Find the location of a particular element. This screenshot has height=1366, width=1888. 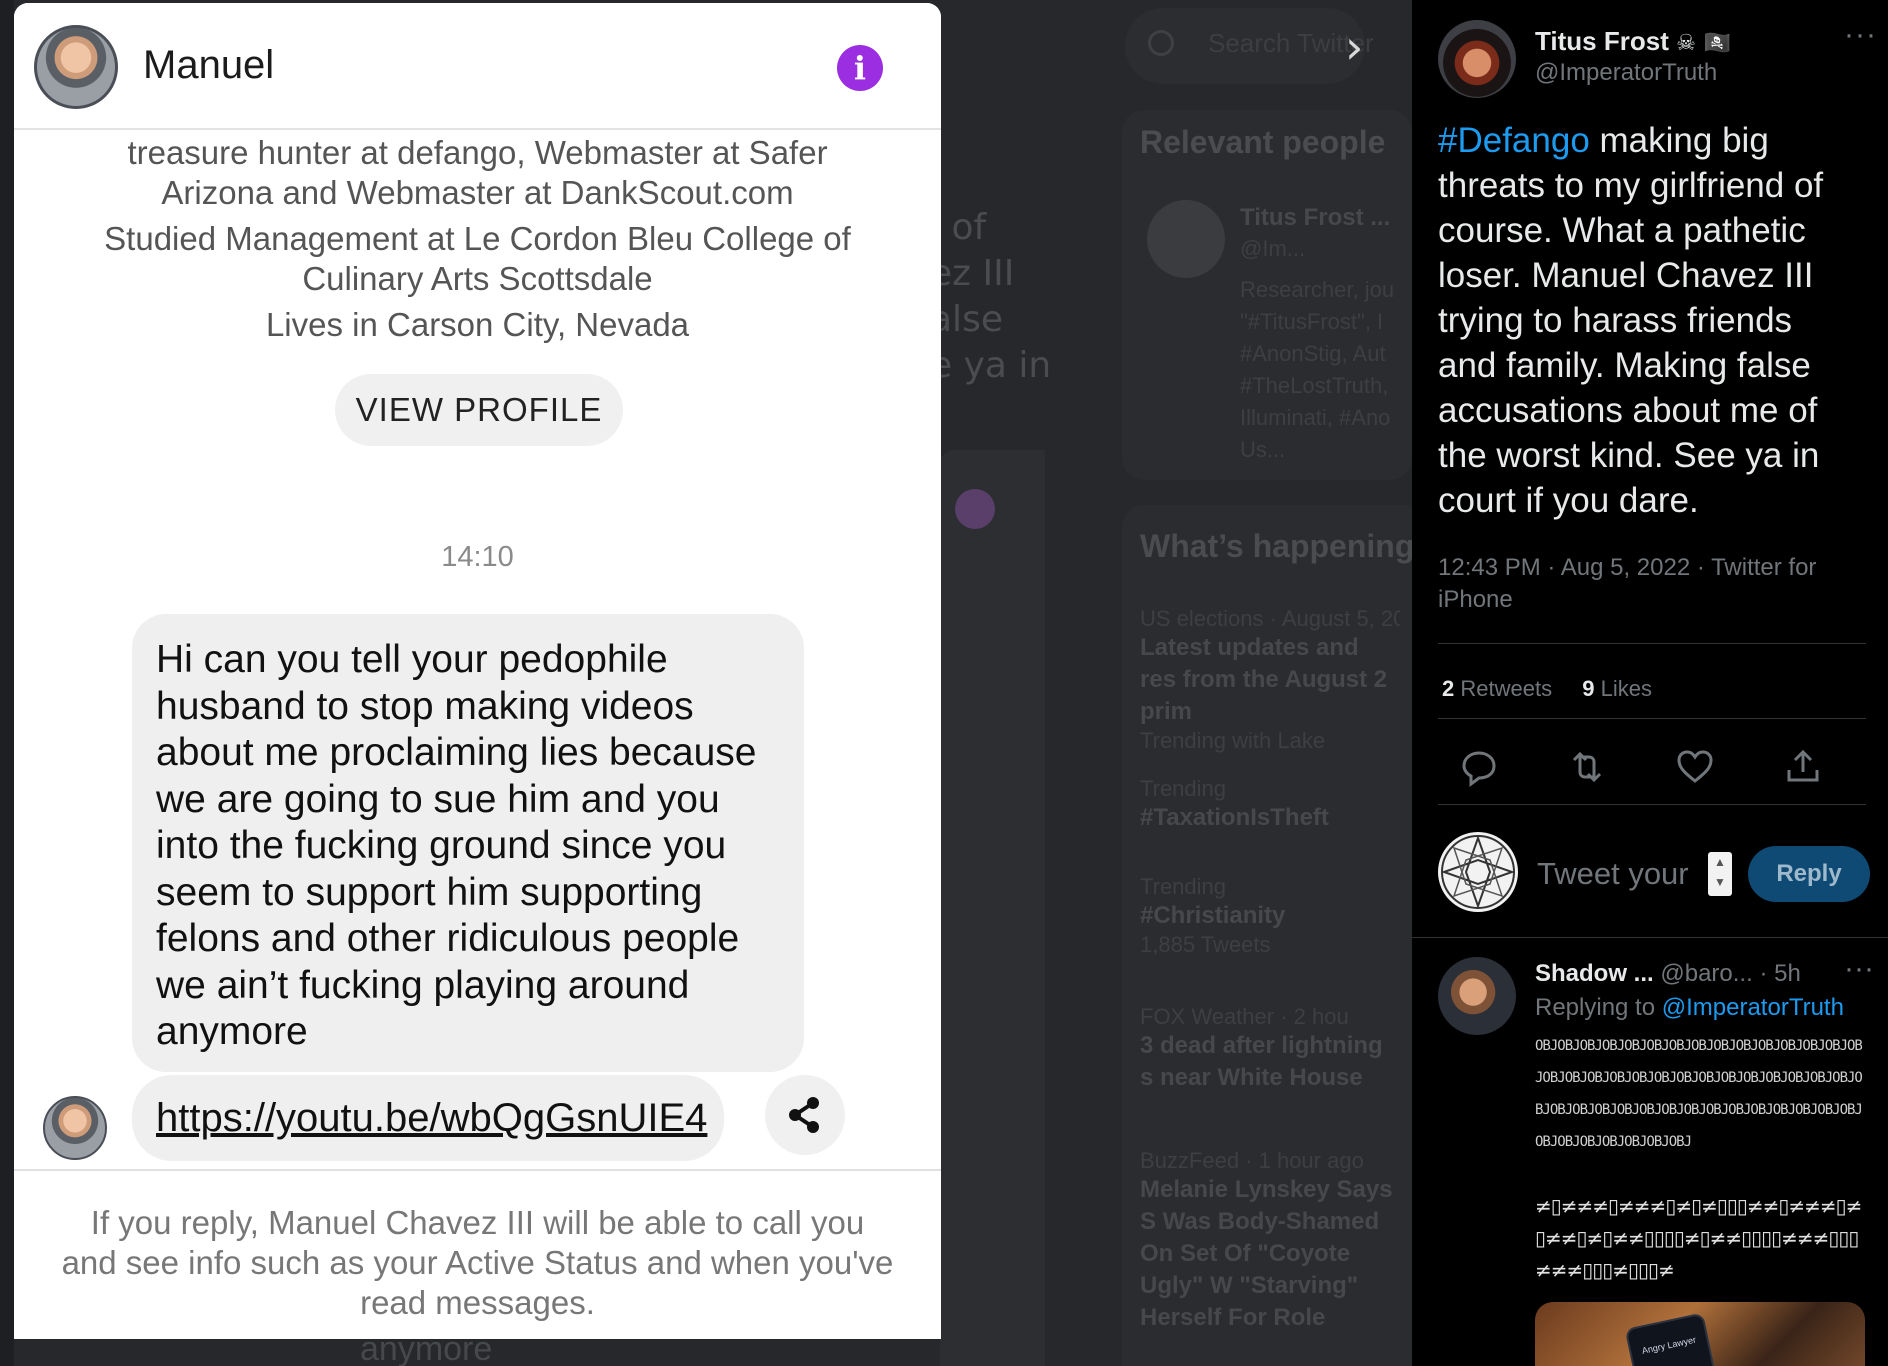

reply-section-divider is located at coordinates (1650, 937).